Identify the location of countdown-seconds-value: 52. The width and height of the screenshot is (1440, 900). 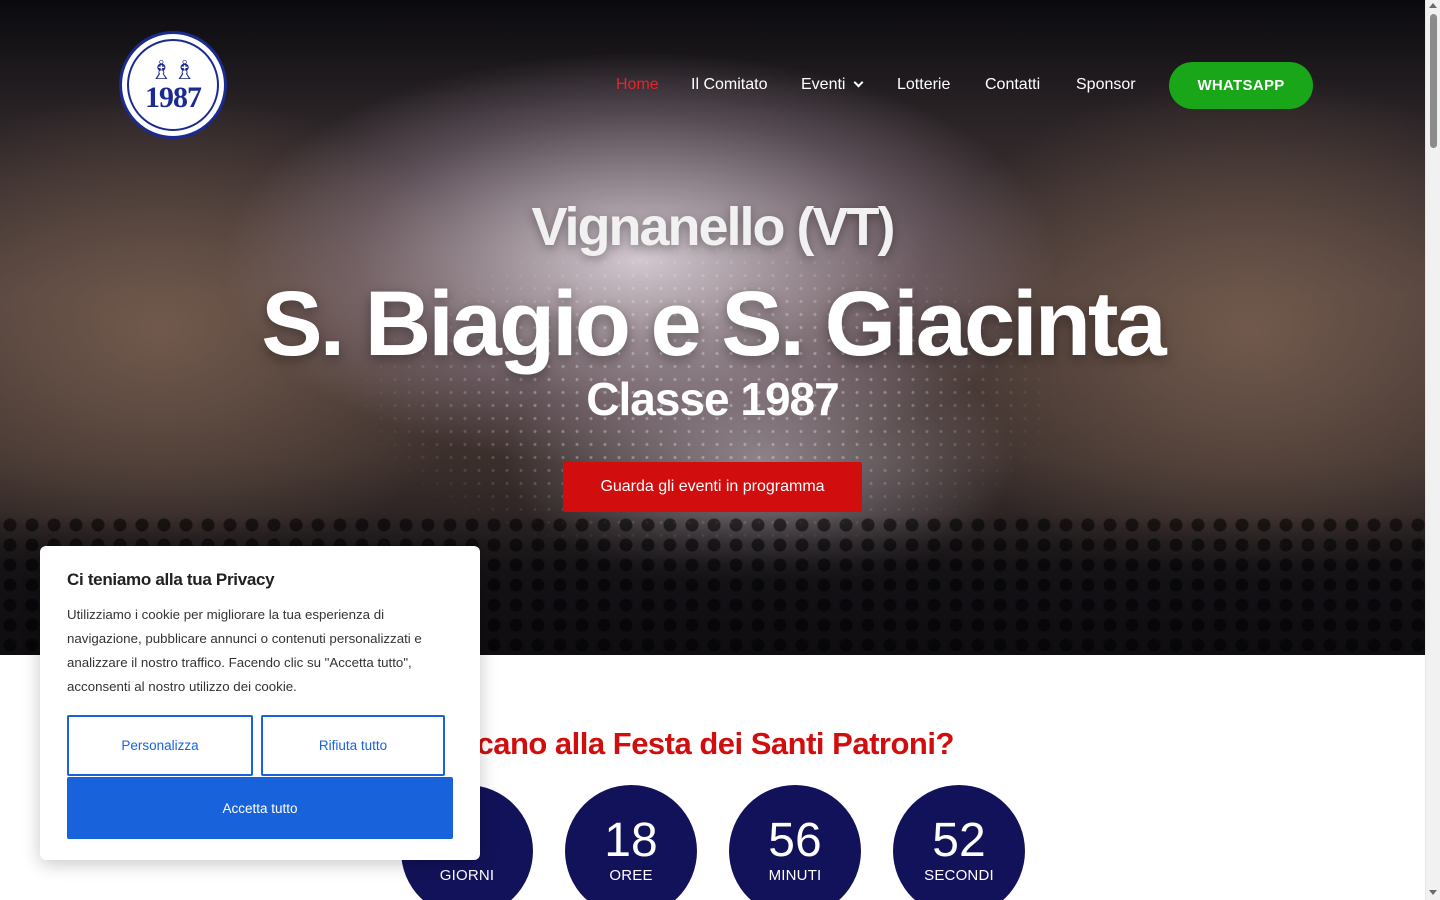
(959, 840).